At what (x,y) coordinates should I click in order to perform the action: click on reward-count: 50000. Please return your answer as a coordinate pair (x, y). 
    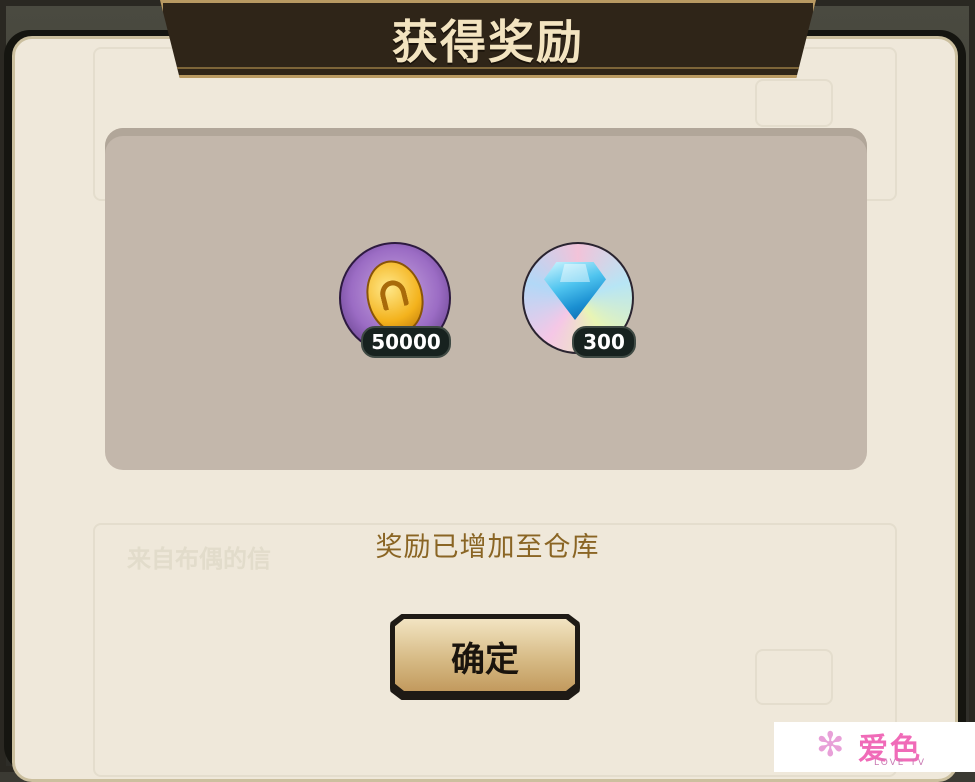
    Looking at the image, I should click on (406, 342).